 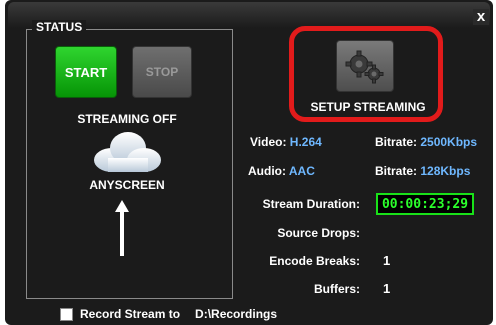 I want to click on setup-streaming-button, so click(x=365, y=66).